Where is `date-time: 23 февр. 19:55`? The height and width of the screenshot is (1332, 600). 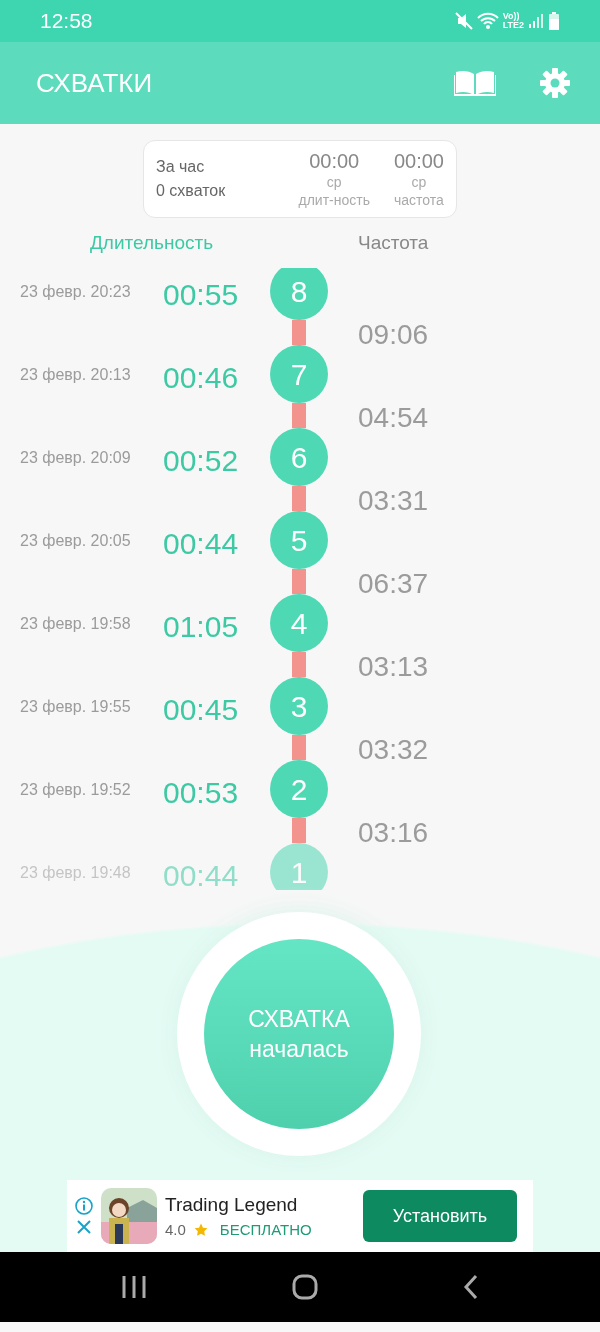 date-time: 23 февр. 19:55 is located at coordinates (75, 707).